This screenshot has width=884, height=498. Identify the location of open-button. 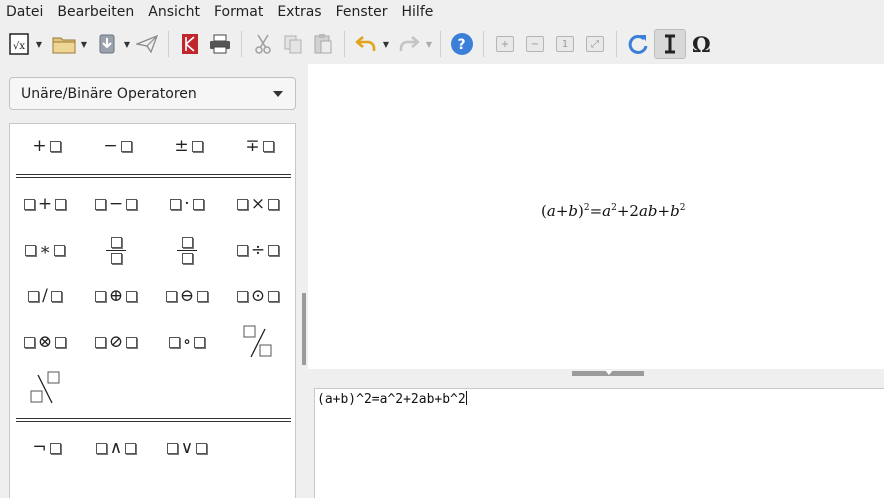
(64, 44).